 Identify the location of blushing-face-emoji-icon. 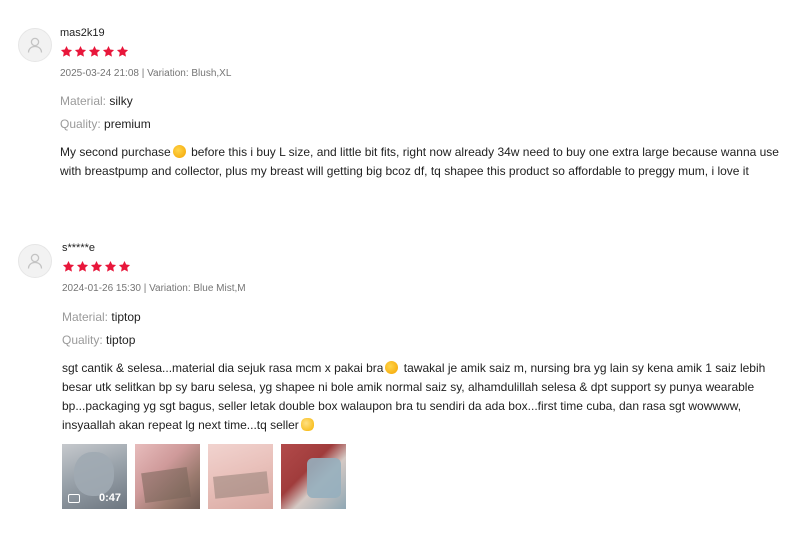
(392, 367).